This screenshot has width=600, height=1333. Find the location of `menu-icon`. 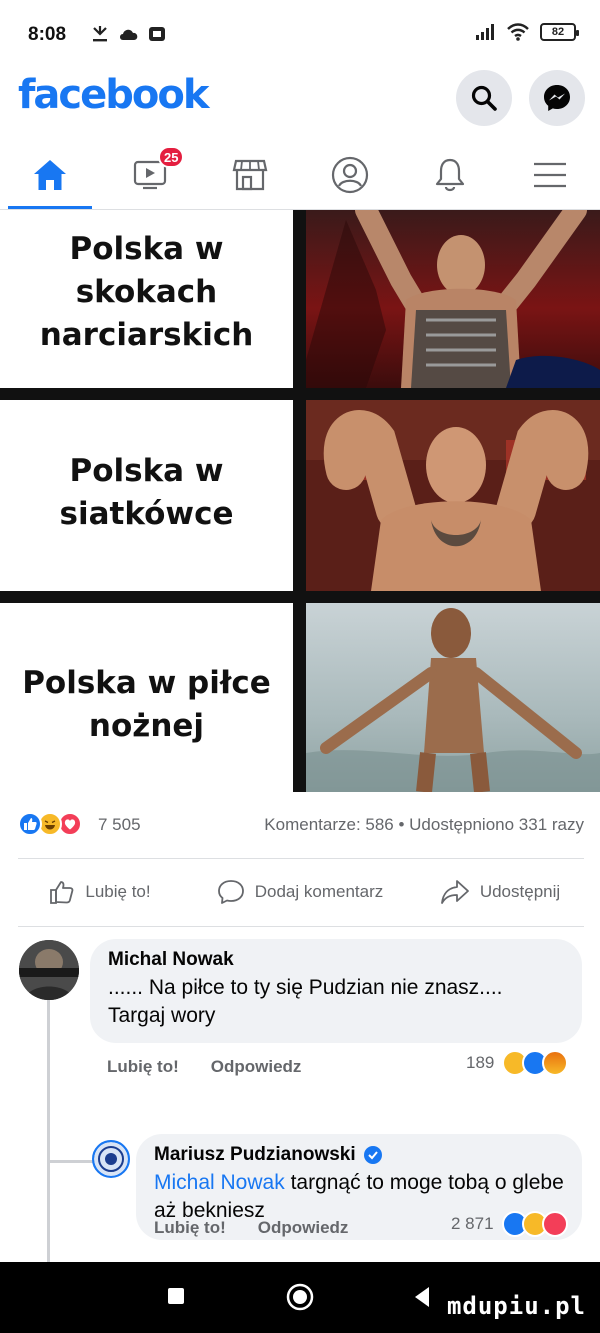

menu-icon is located at coordinates (550, 174).